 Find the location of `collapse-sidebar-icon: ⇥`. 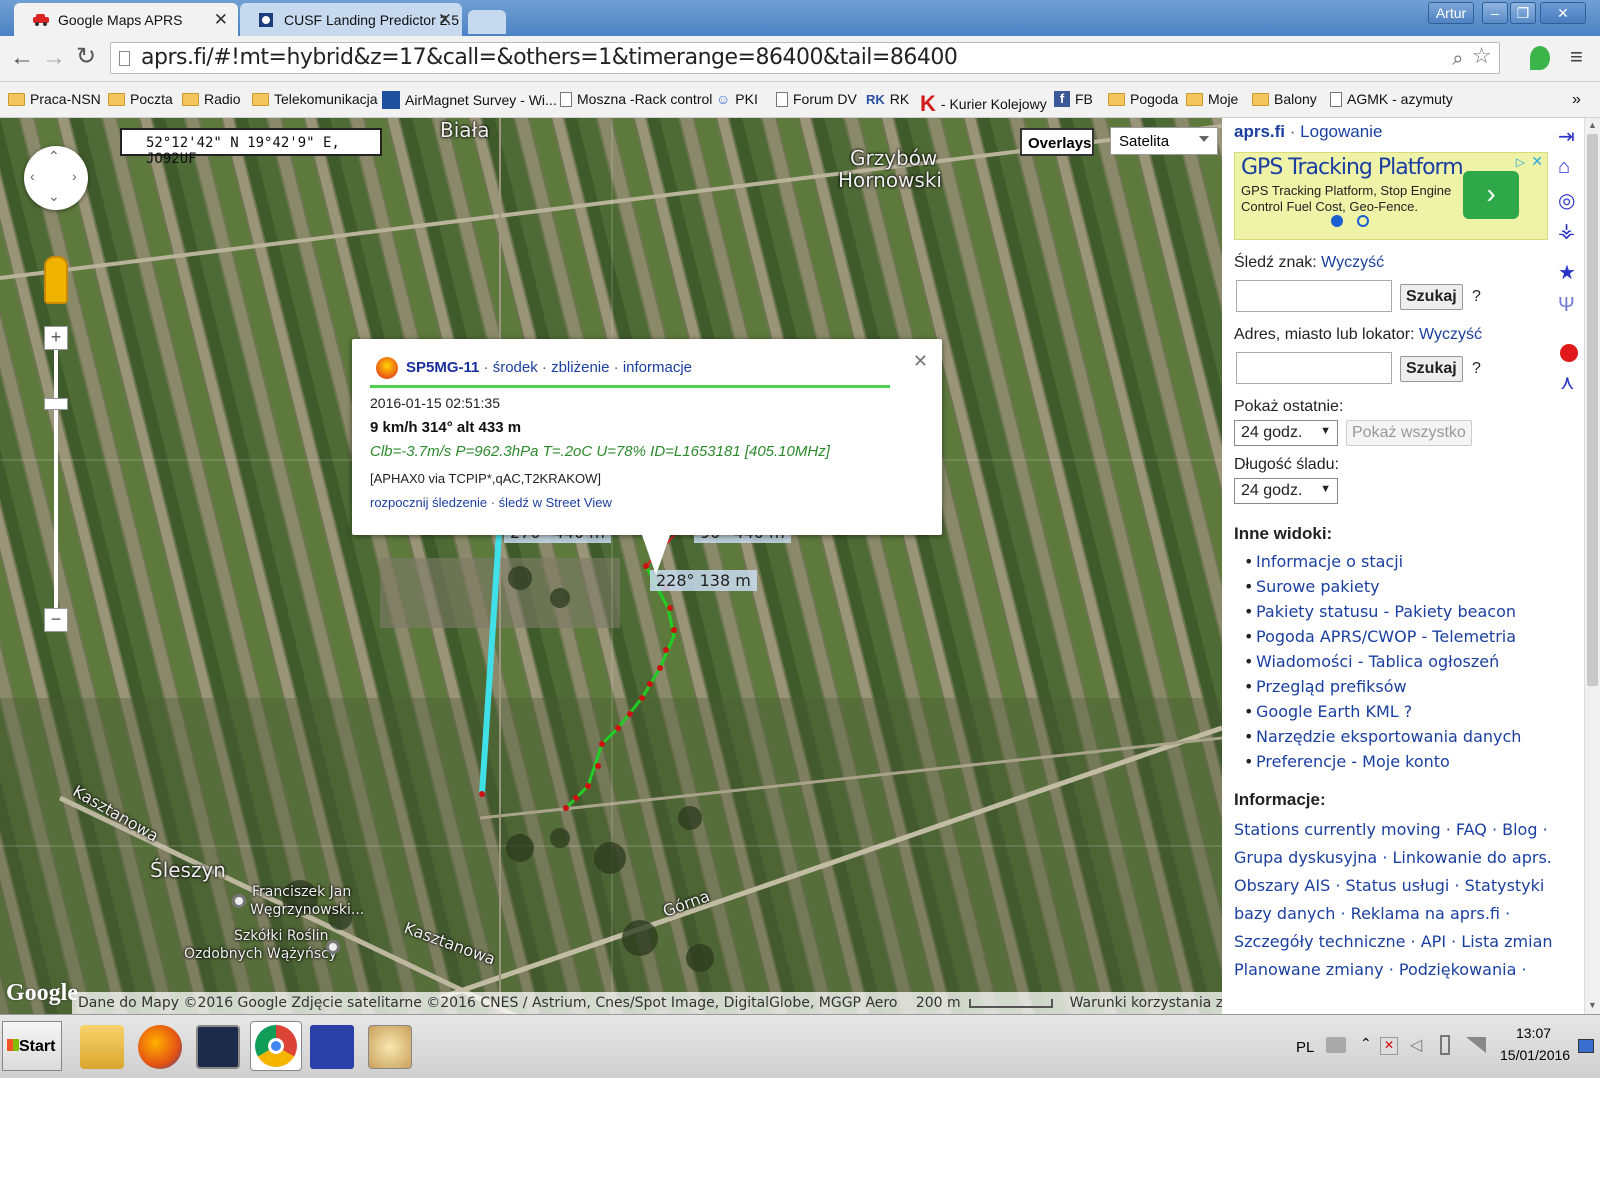

collapse-sidebar-icon: ⇥ is located at coordinates (1566, 136).